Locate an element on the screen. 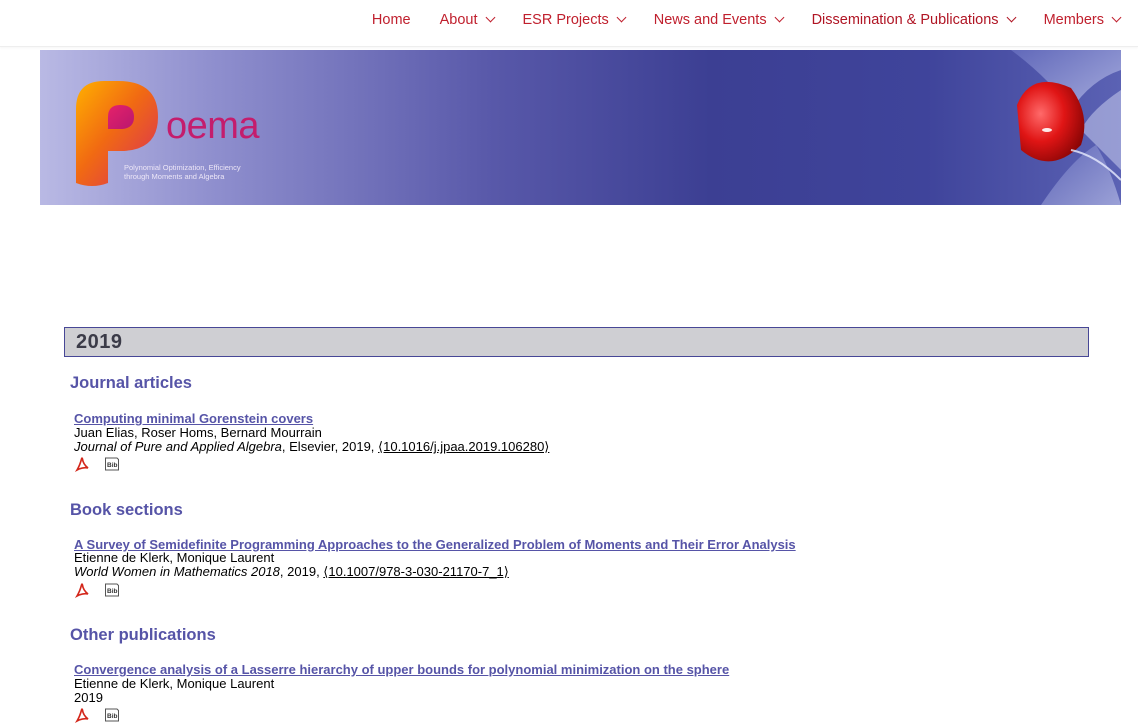 The height and width of the screenshot is (728, 1138). nav-dissemination-publications: Dissemination & Publications is located at coordinates (914, 20).